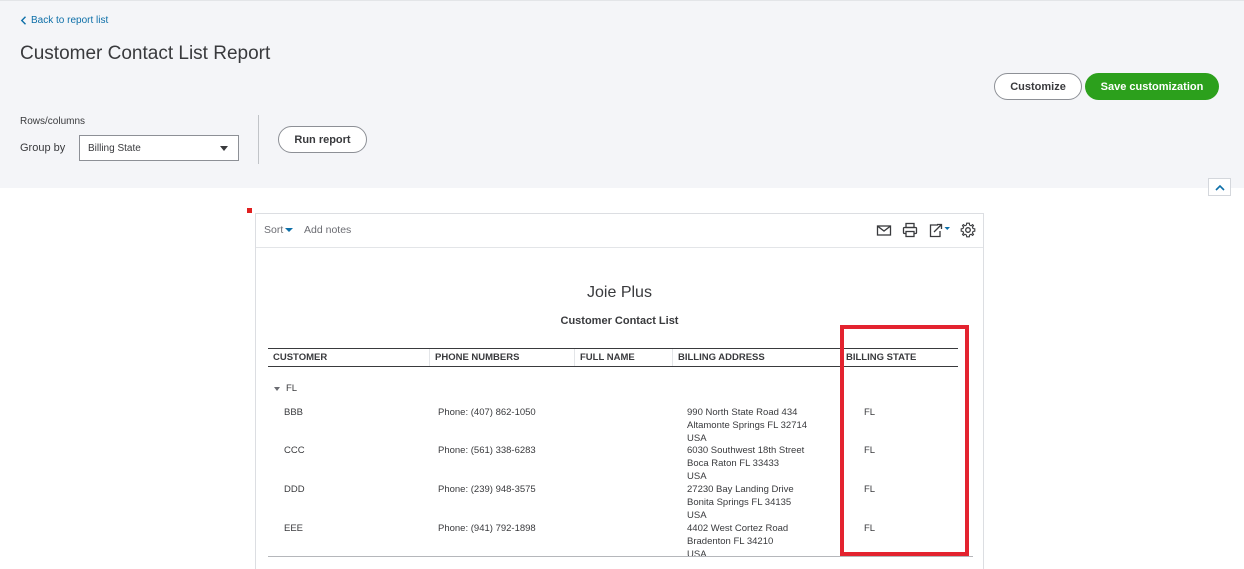 This screenshot has width=1244, height=569. Describe the element at coordinates (294, 489) in the screenshot. I see `cell-customer: DDD` at that location.